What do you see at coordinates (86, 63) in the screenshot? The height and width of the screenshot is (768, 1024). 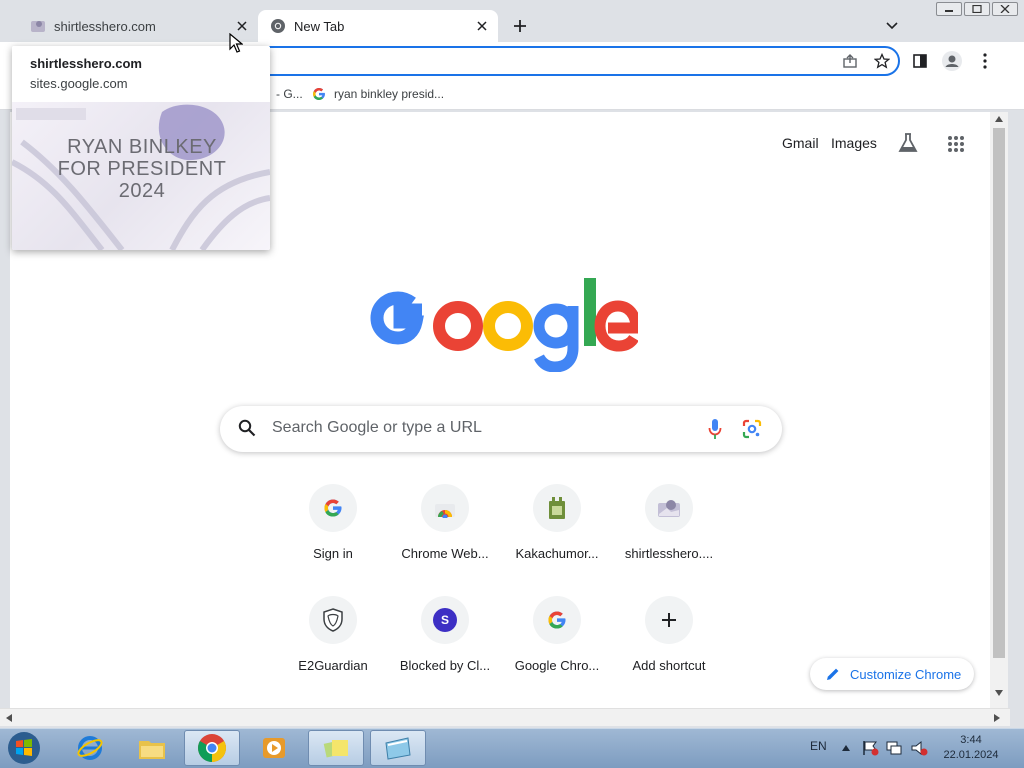 I see `hover-card-title: shirtlesshero.com` at bounding box center [86, 63].